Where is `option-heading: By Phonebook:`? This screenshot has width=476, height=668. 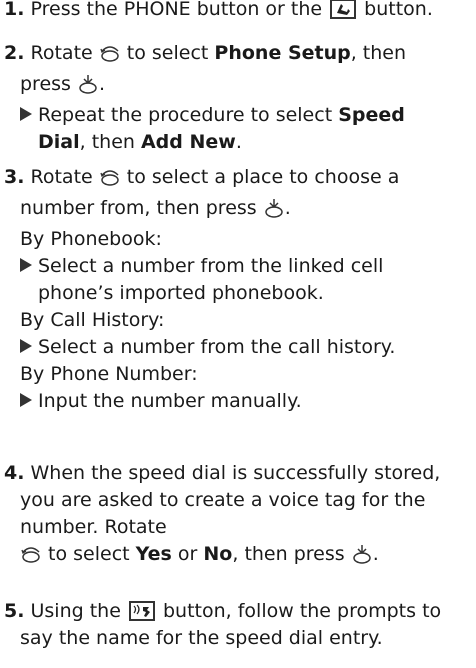 option-heading: By Phonebook: is located at coordinates (91, 239).